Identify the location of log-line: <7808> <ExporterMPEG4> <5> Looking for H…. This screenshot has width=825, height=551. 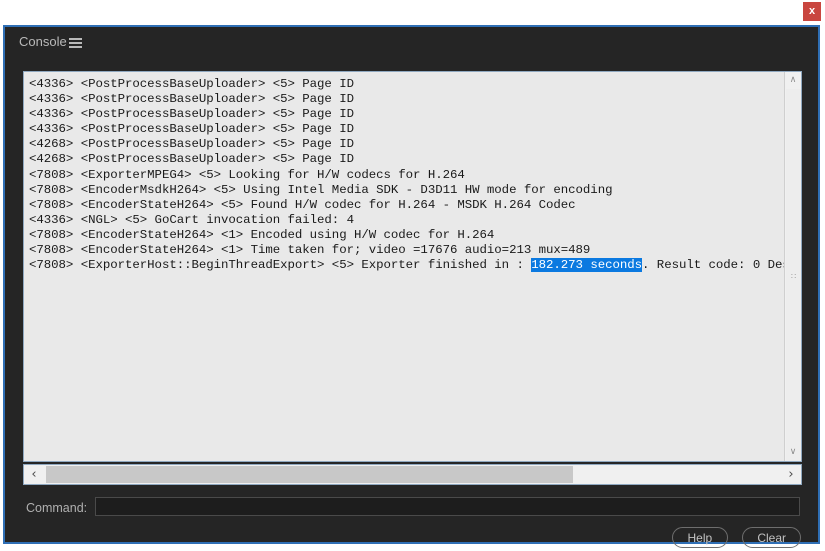
(247, 174).